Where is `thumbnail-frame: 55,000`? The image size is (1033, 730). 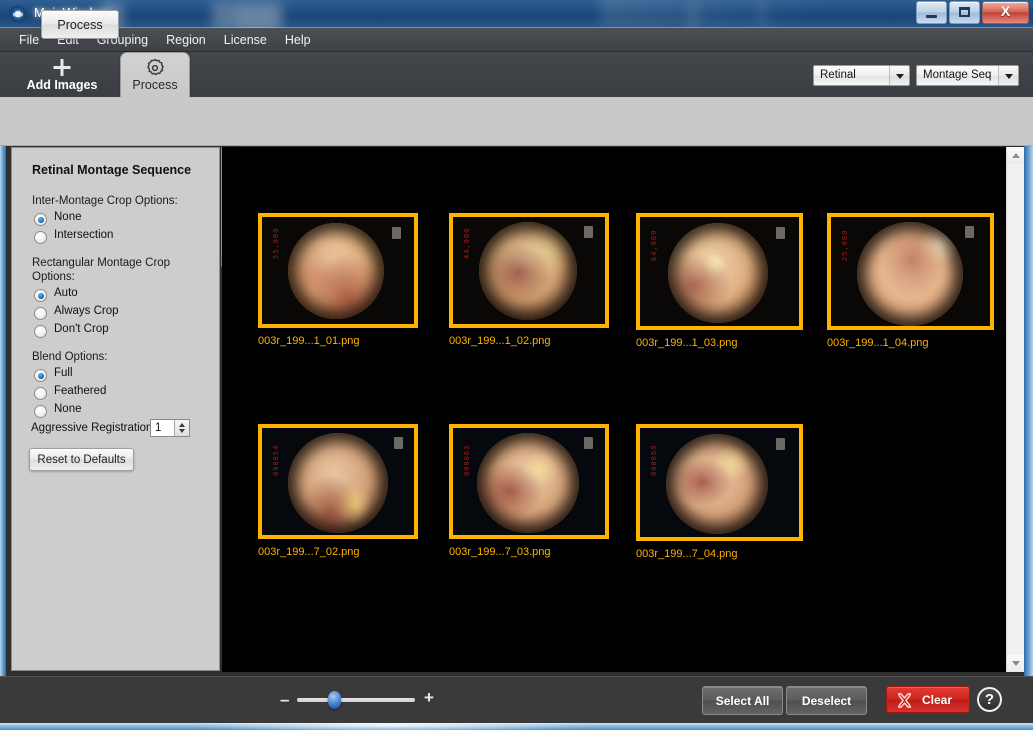
thumbnail-frame: 55,000 is located at coordinates (338, 270).